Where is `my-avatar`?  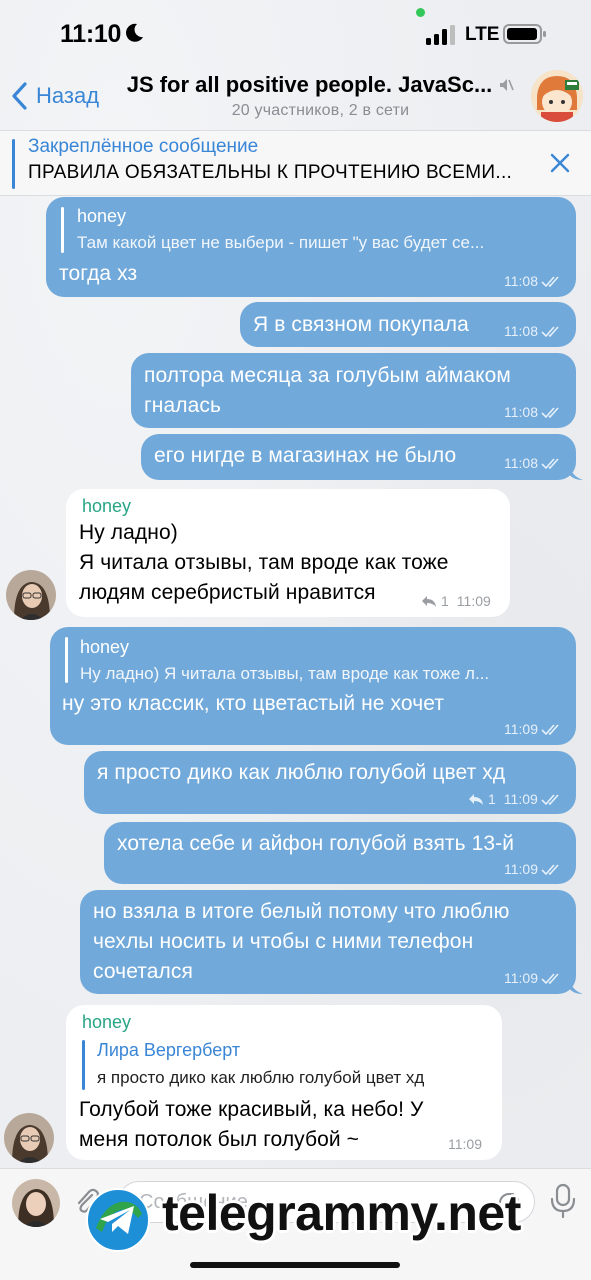
my-avatar is located at coordinates (36, 1203).